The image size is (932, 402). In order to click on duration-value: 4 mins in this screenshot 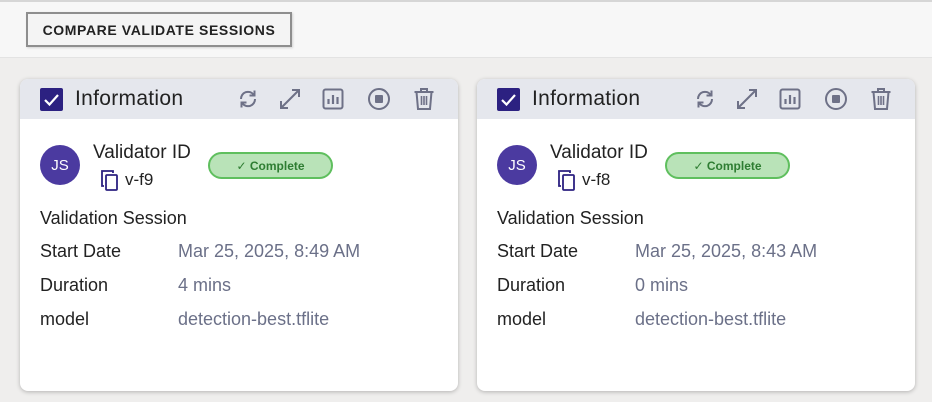, I will do `click(205, 285)`.